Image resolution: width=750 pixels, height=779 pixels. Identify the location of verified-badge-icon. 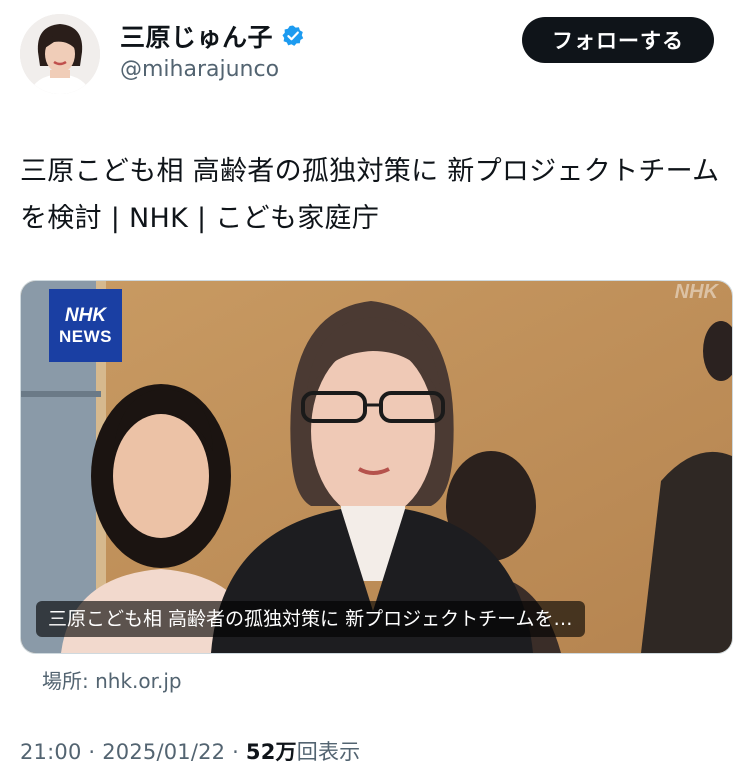
(293, 35).